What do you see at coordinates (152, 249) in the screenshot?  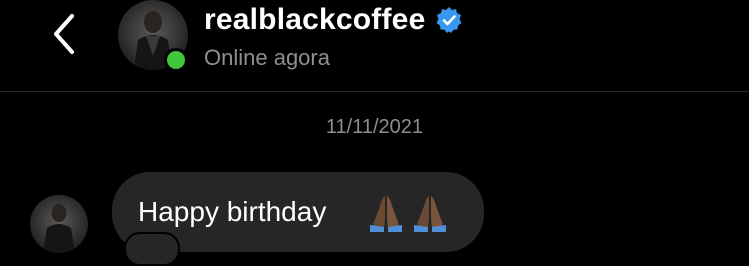 I see `message-reaction` at bounding box center [152, 249].